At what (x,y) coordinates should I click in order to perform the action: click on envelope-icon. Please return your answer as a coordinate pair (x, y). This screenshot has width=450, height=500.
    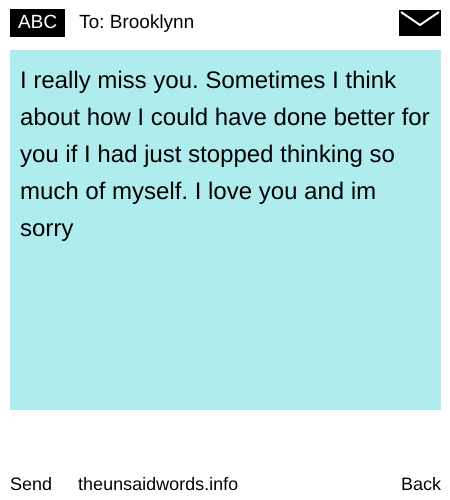
    Looking at the image, I should click on (420, 23).